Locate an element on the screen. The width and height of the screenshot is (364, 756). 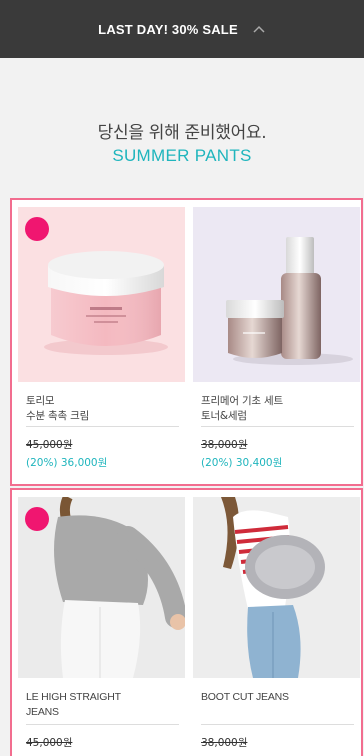
sale-price: (20%) 30,400원 is located at coordinates (242, 463).